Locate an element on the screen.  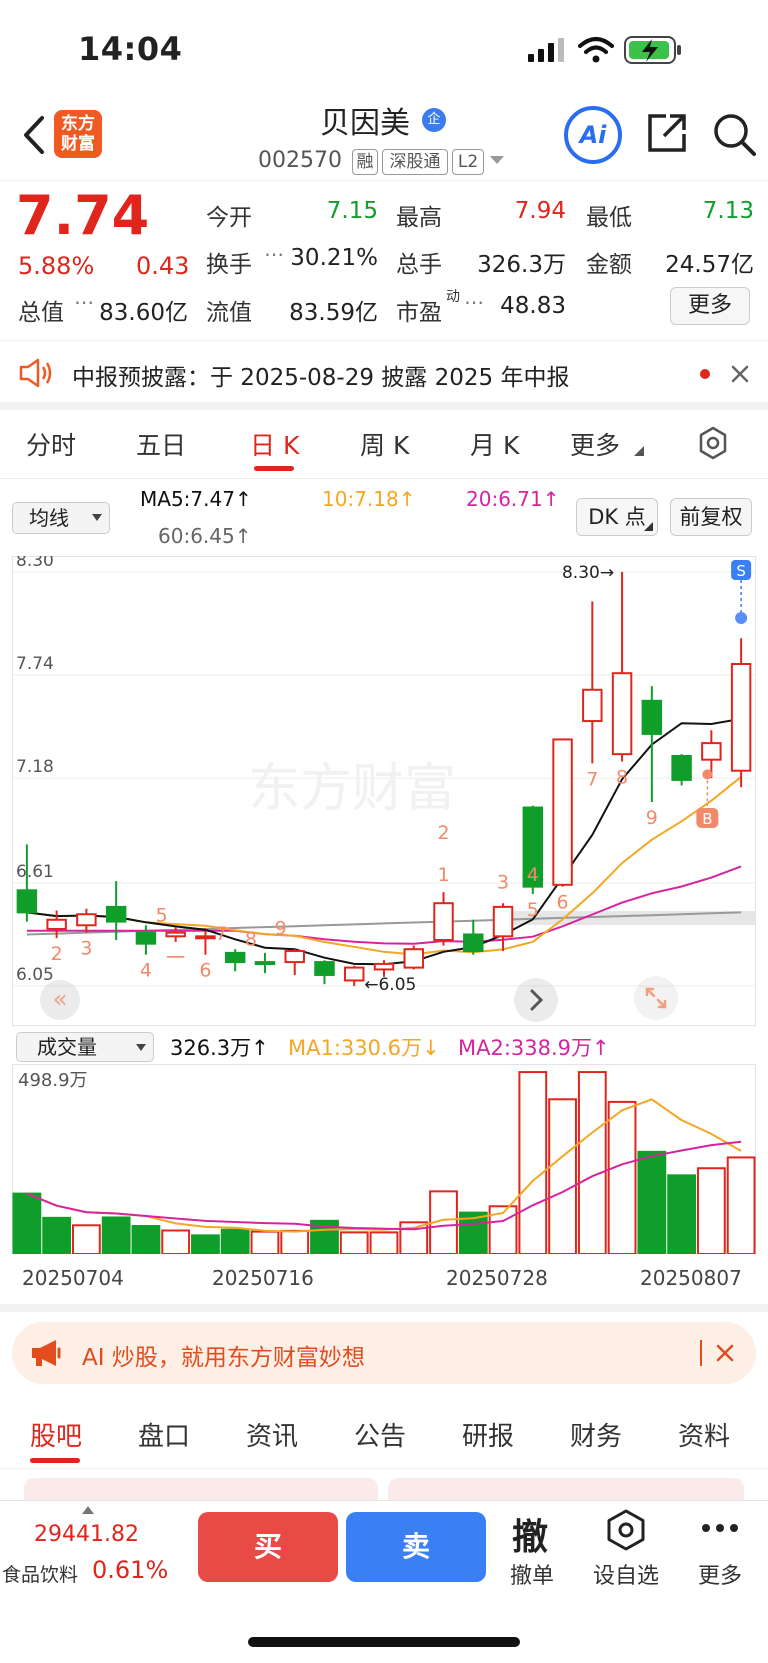
ma20-text: 20:6.71 is located at coordinates (504, 499).